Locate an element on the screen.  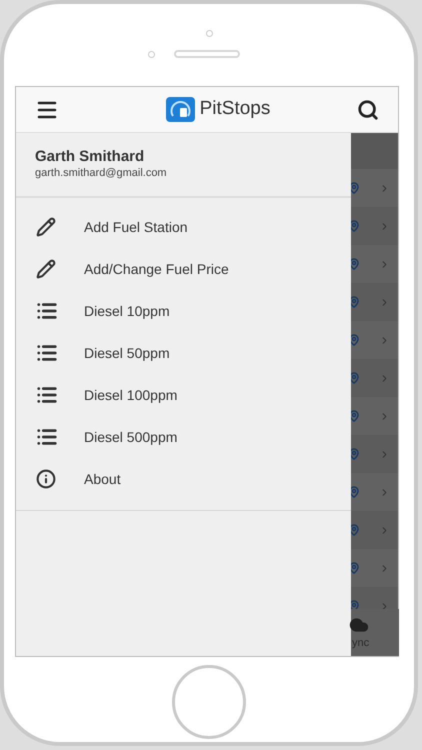
drawer-menu-item: Diesel 500ppm is located at coordinates (183, 437).